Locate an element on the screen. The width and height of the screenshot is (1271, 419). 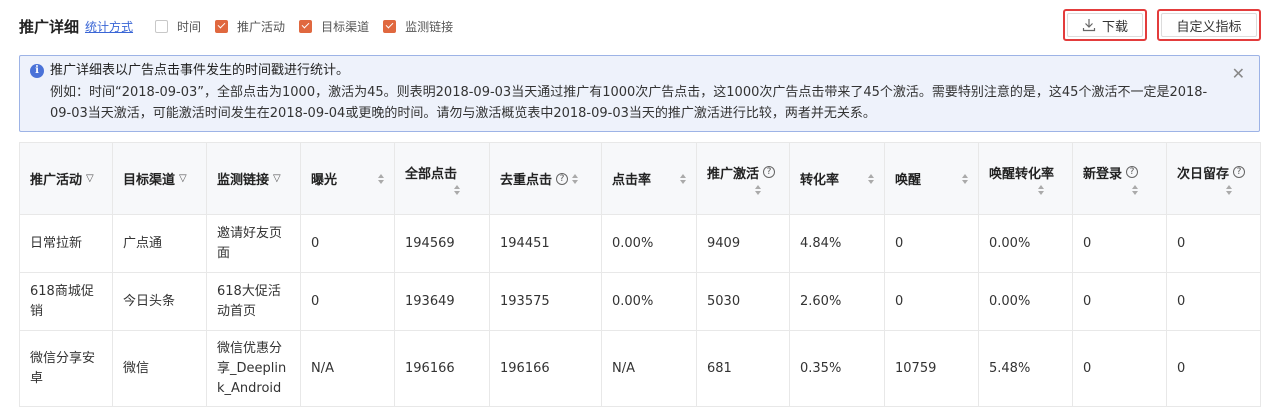
custom-metrics-button: 自定义指标 is located at coordinates (1209, 25).